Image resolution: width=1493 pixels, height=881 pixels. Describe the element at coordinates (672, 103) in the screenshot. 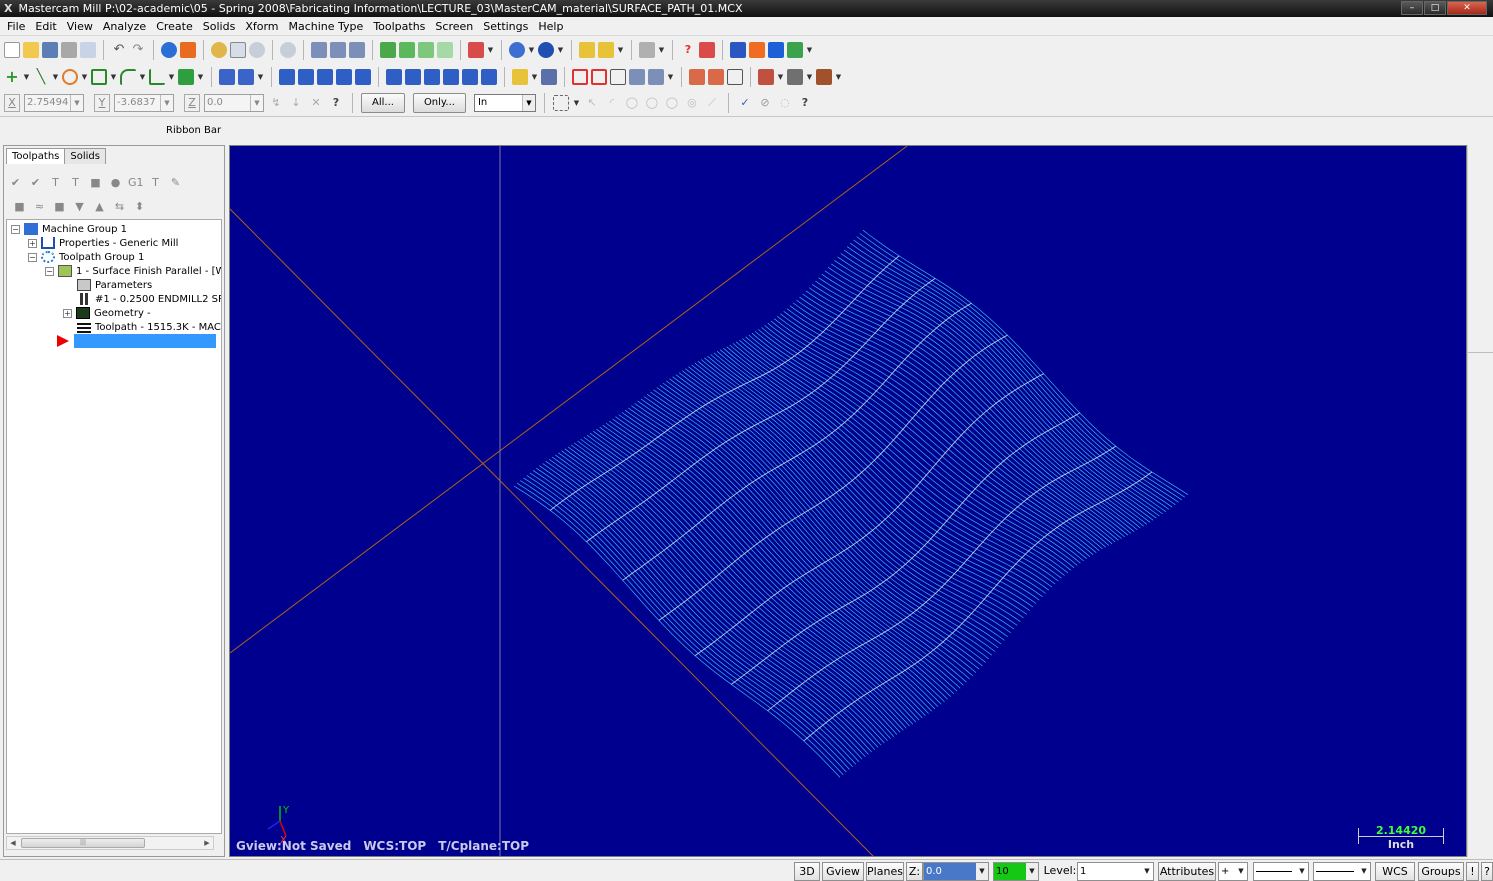

I see `single-icon: ◯` at that location.